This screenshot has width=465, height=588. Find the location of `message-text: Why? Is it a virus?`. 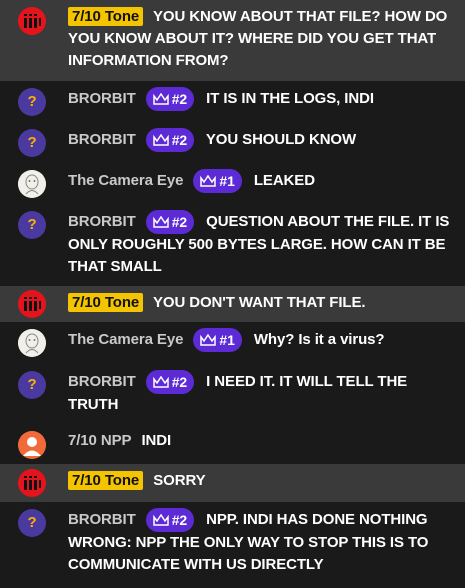

message-text: Why? Is it a virus? is located at coordinates (319, 339).